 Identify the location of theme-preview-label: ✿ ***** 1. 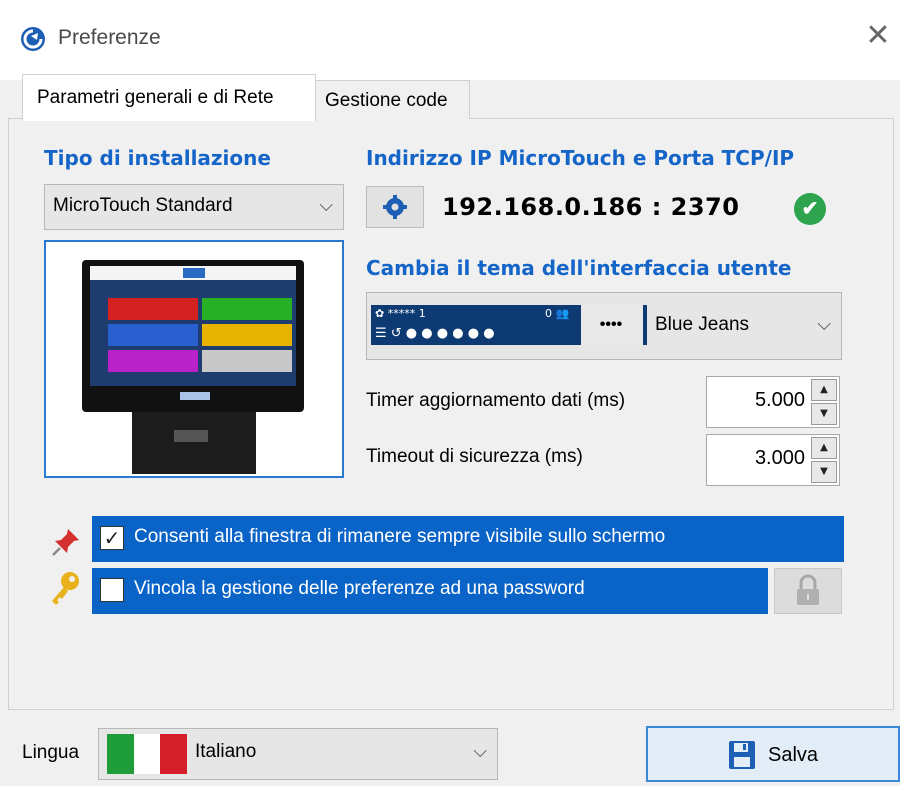
(400, 313).